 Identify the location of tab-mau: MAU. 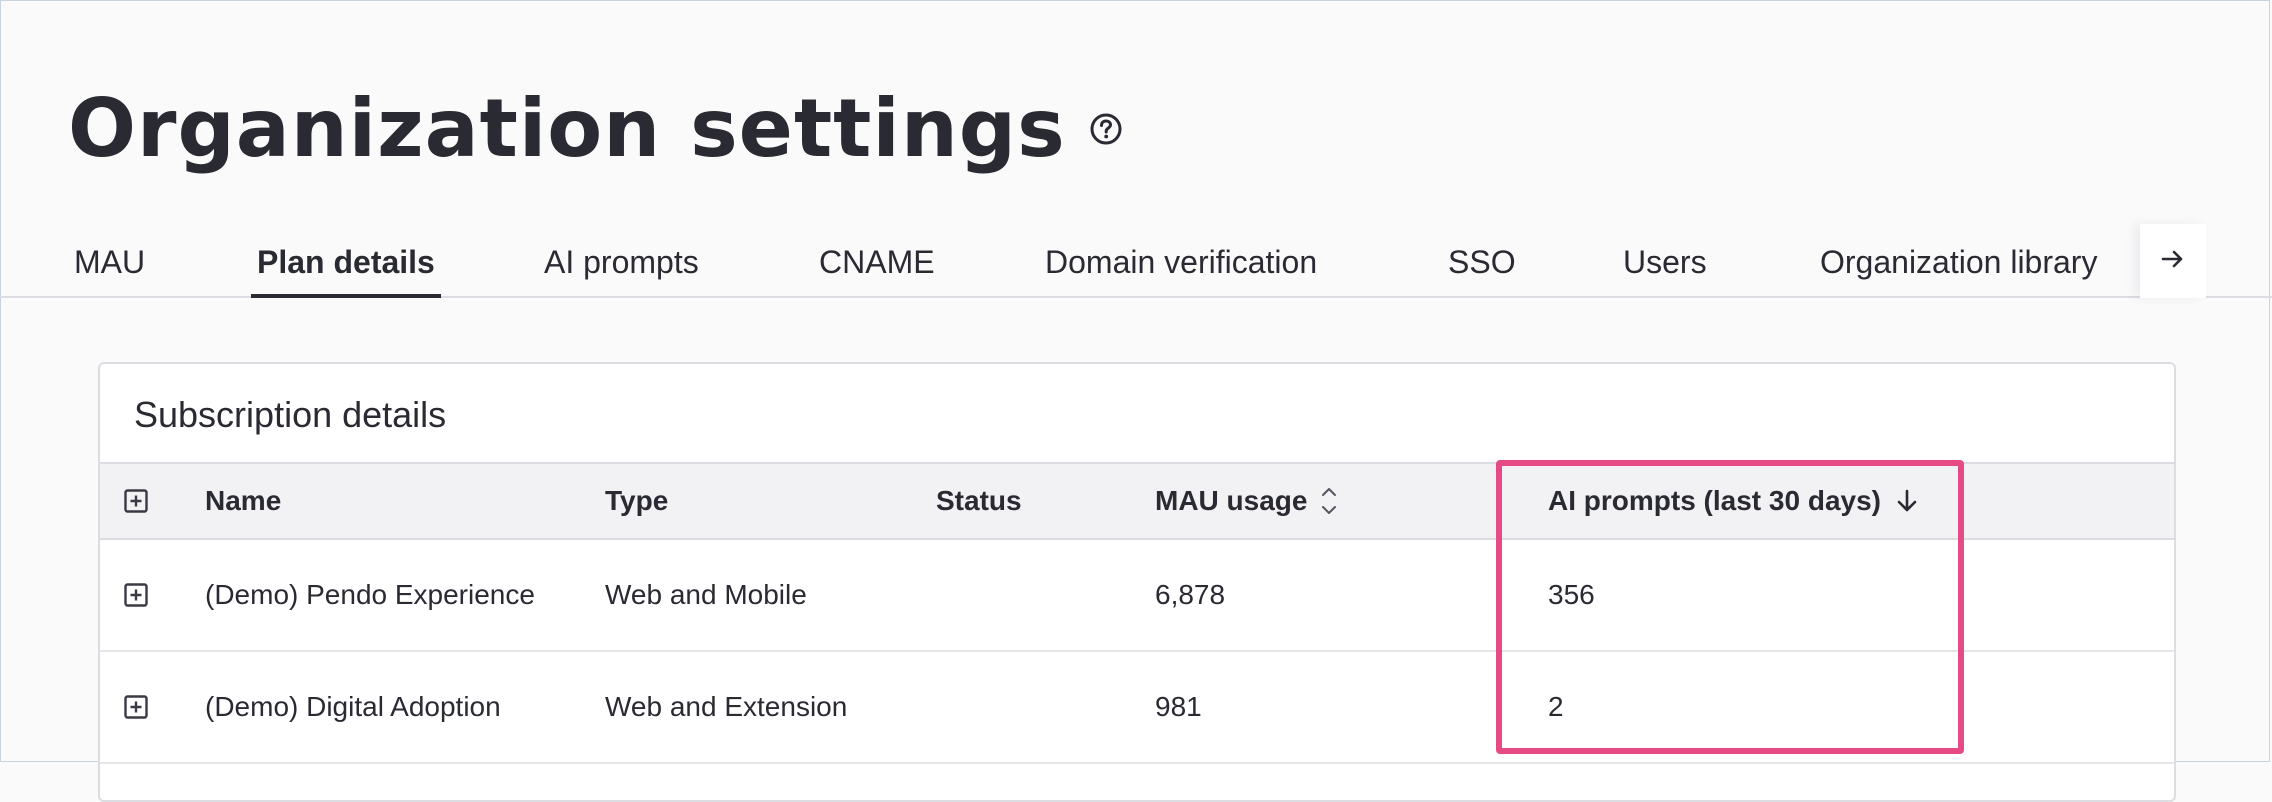
(109, 264).